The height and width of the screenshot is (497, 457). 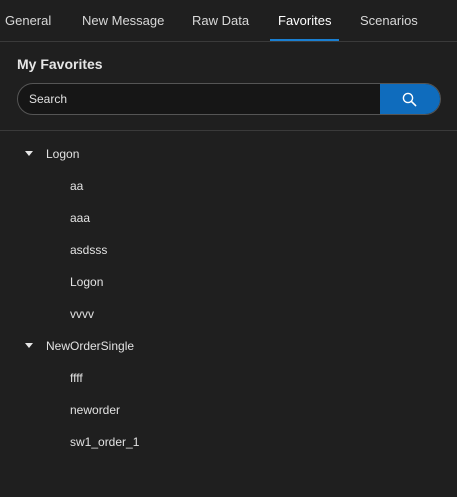 What do you see at coordinates (123, 20) in the screenshot?
I see `tab-new-message: New Message` at bounding box center [123, 20].